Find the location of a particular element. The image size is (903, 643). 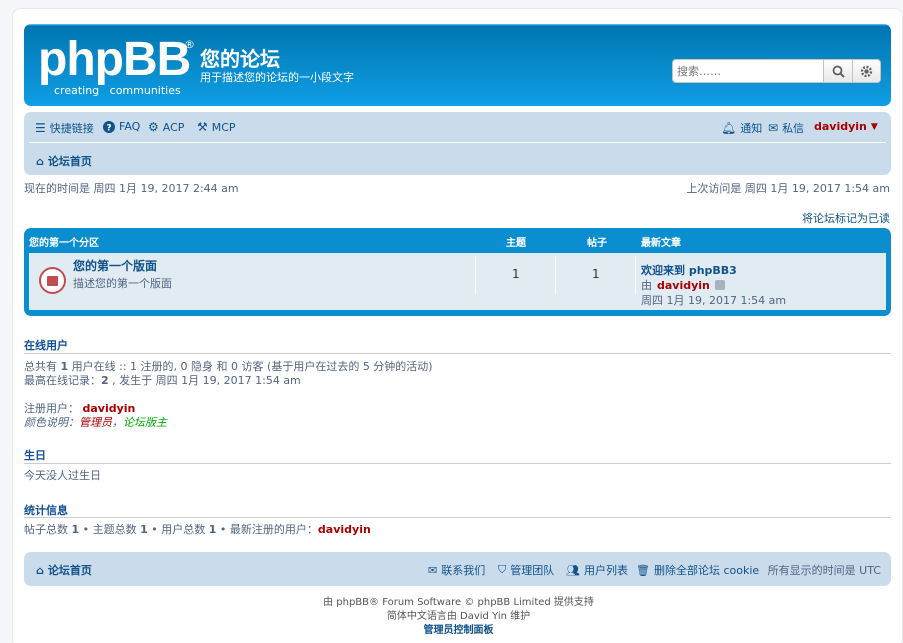

site-logo: phpBB ® creating communities is located at coordinates (116, 65).